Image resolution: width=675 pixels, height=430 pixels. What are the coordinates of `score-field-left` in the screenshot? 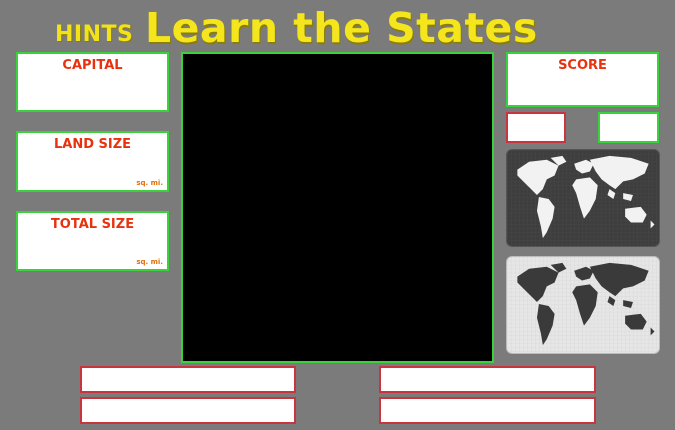 It's located at (536, 127).